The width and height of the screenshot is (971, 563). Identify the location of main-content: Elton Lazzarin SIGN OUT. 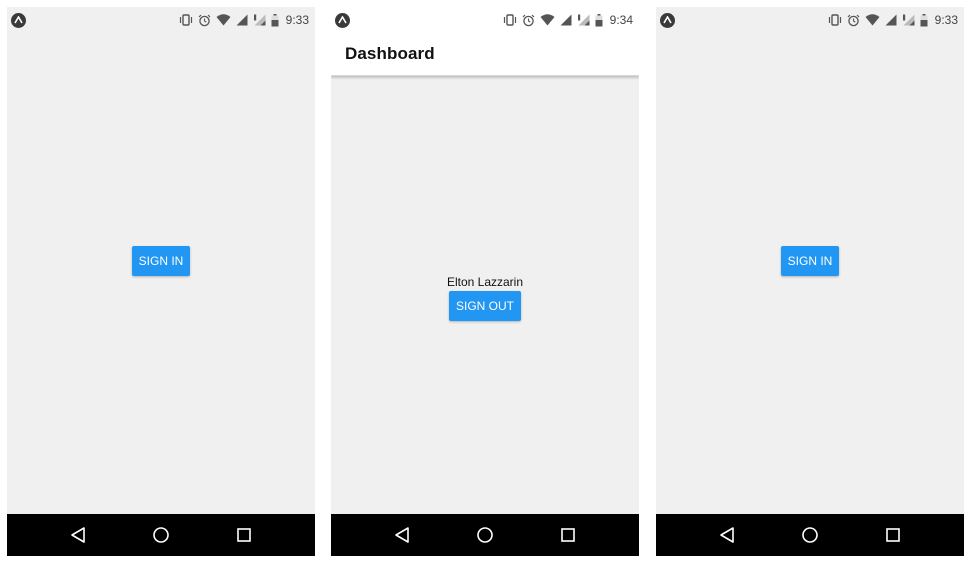
(485, 298).